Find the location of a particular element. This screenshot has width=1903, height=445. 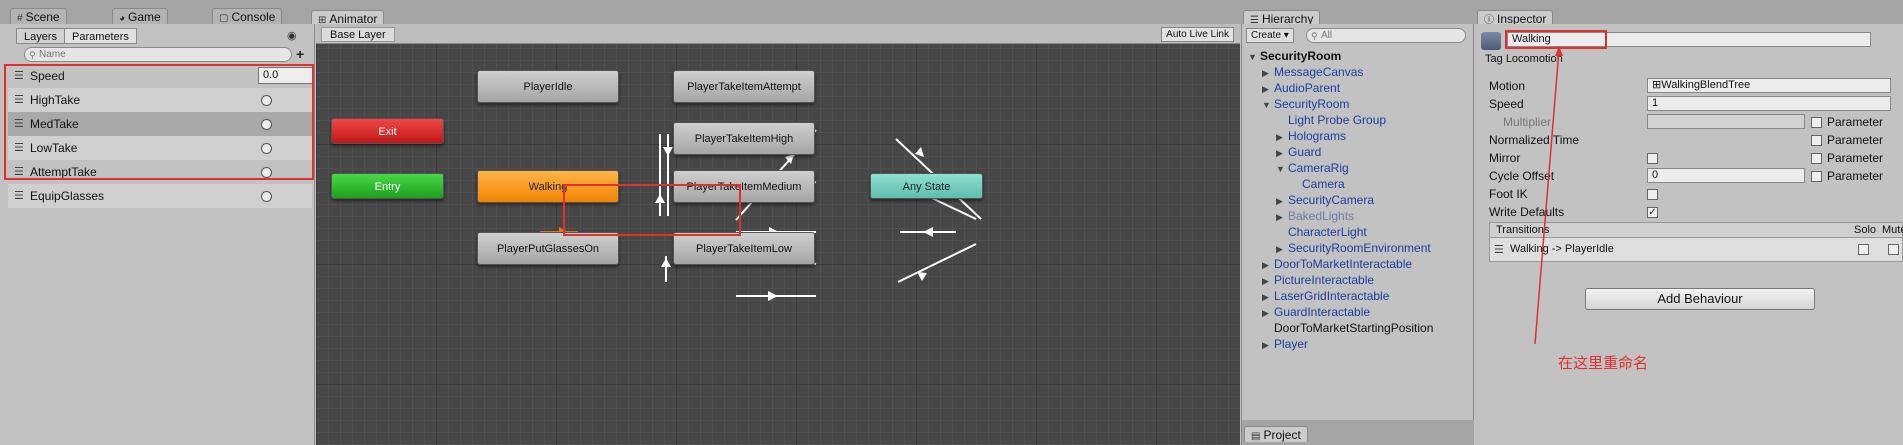

tab-console: ▢ Console is located at coordinates (247, 16).